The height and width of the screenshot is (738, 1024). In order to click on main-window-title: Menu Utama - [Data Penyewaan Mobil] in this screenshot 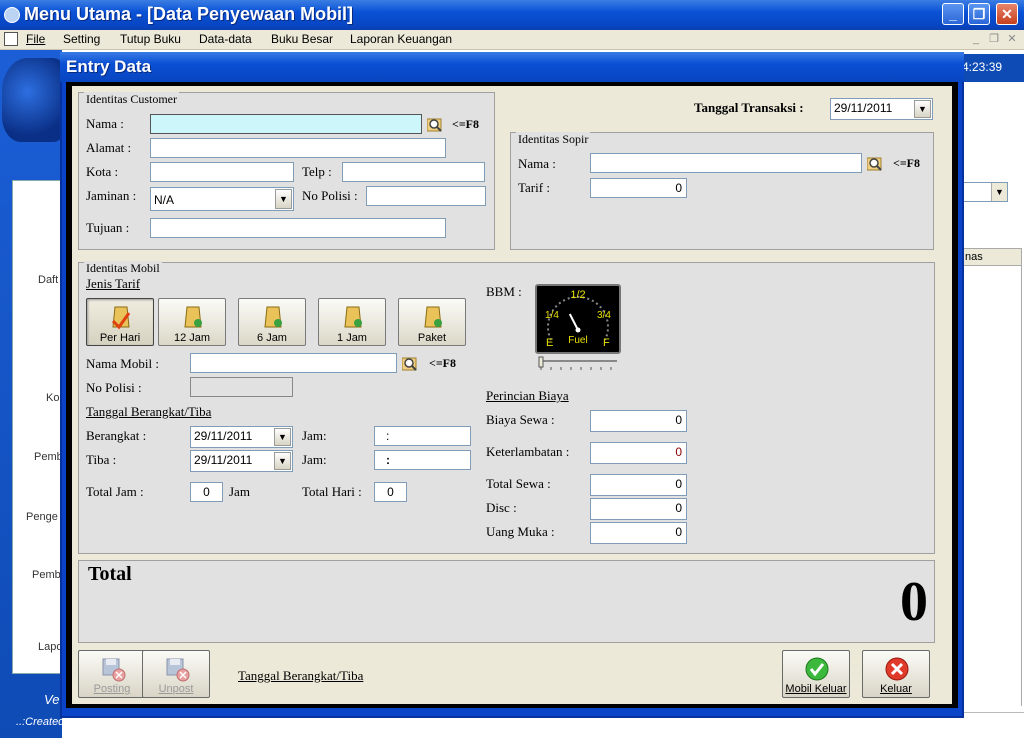, I will do `click(189, 14)`.